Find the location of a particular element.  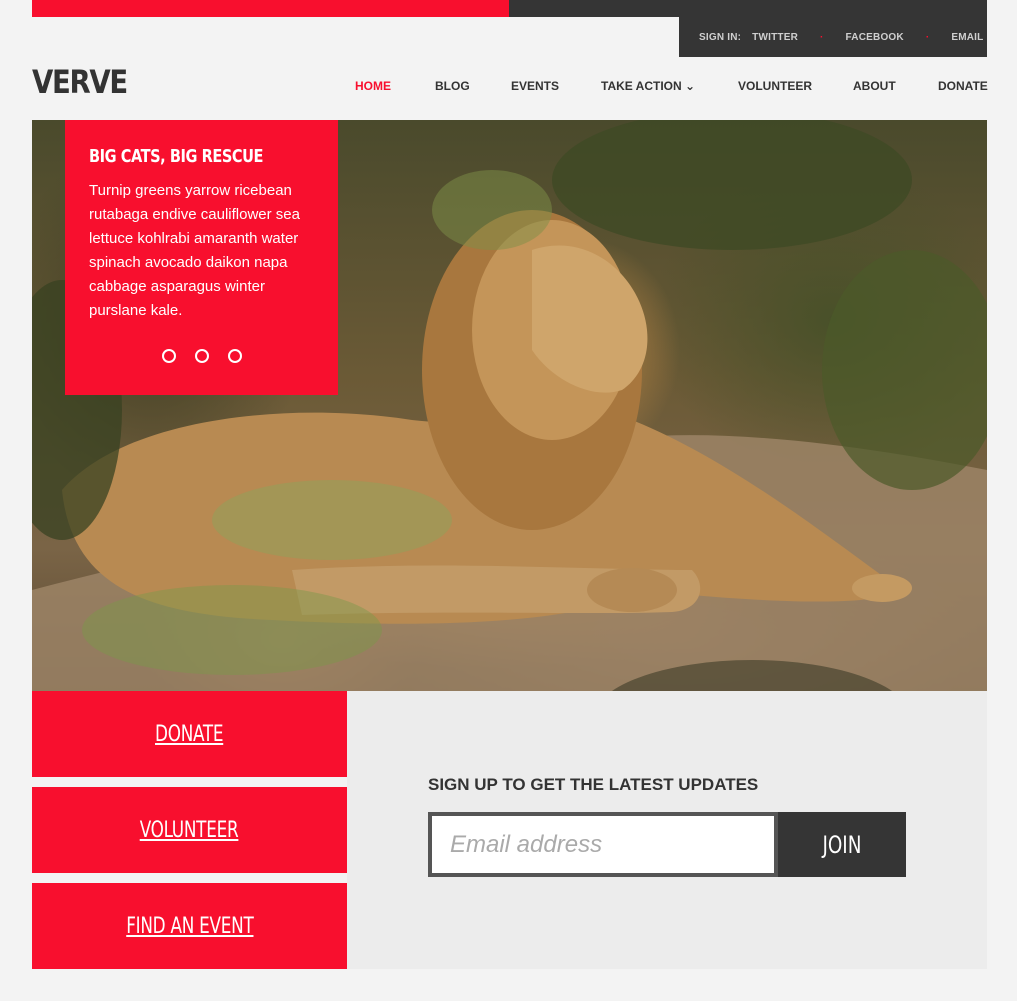

find-event-tile-button: FIND AN EVENT is located at coordinates (189, 926).